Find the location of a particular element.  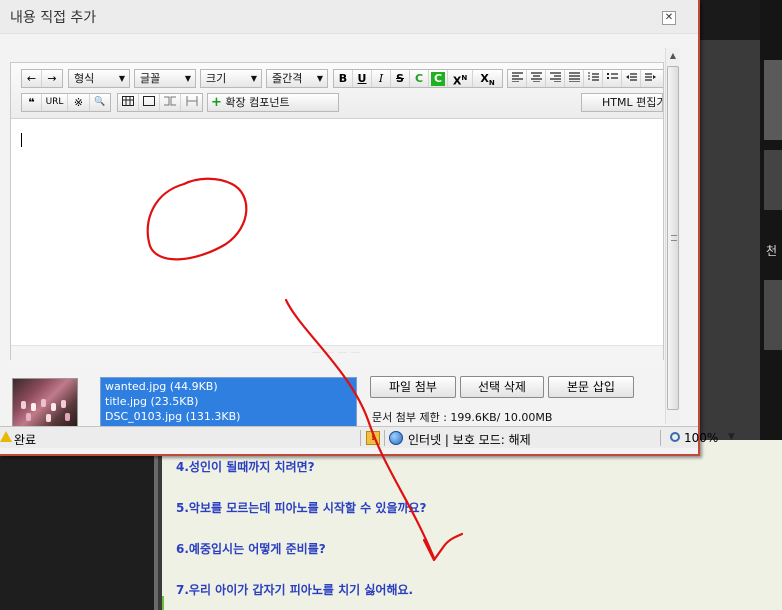

attachment-file-item: DSC_0103.jpg (131.3KB) is located at coordinates (172, 416).